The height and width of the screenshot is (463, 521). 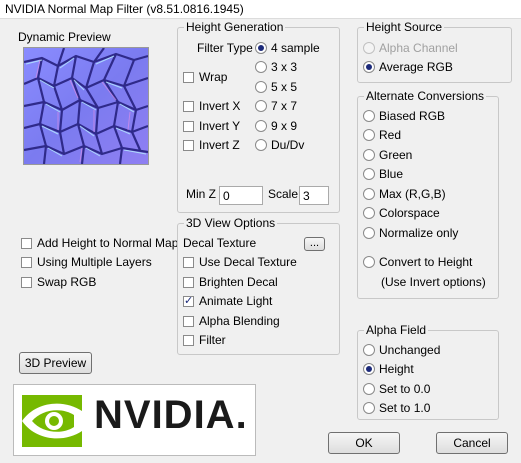 What do you see at coordinates (261, 145) in the screenshot?
I see `filter-dudv-radio` at bounding box center [261, 145].